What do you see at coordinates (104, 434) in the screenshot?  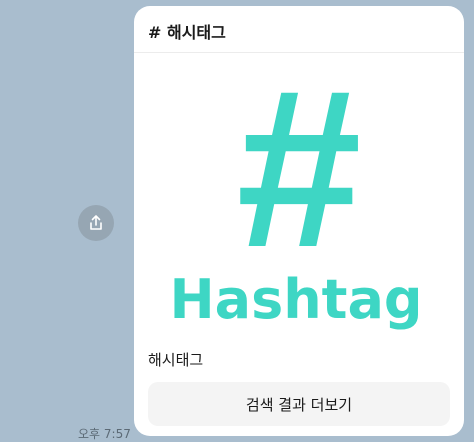 I see `message-time: 오후 7:57` at bounding box center [104, 434].